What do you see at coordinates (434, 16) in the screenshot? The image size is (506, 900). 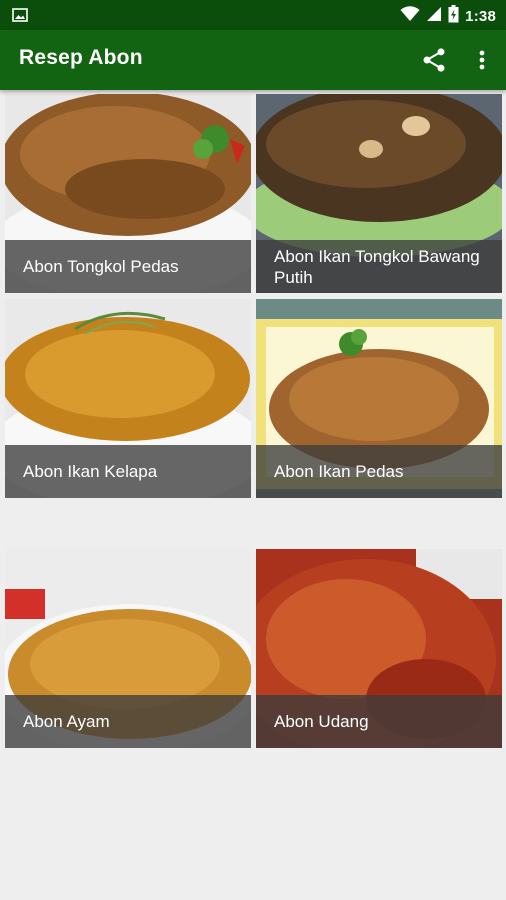 I see `signal-icon` at bounding box center [434, 16].